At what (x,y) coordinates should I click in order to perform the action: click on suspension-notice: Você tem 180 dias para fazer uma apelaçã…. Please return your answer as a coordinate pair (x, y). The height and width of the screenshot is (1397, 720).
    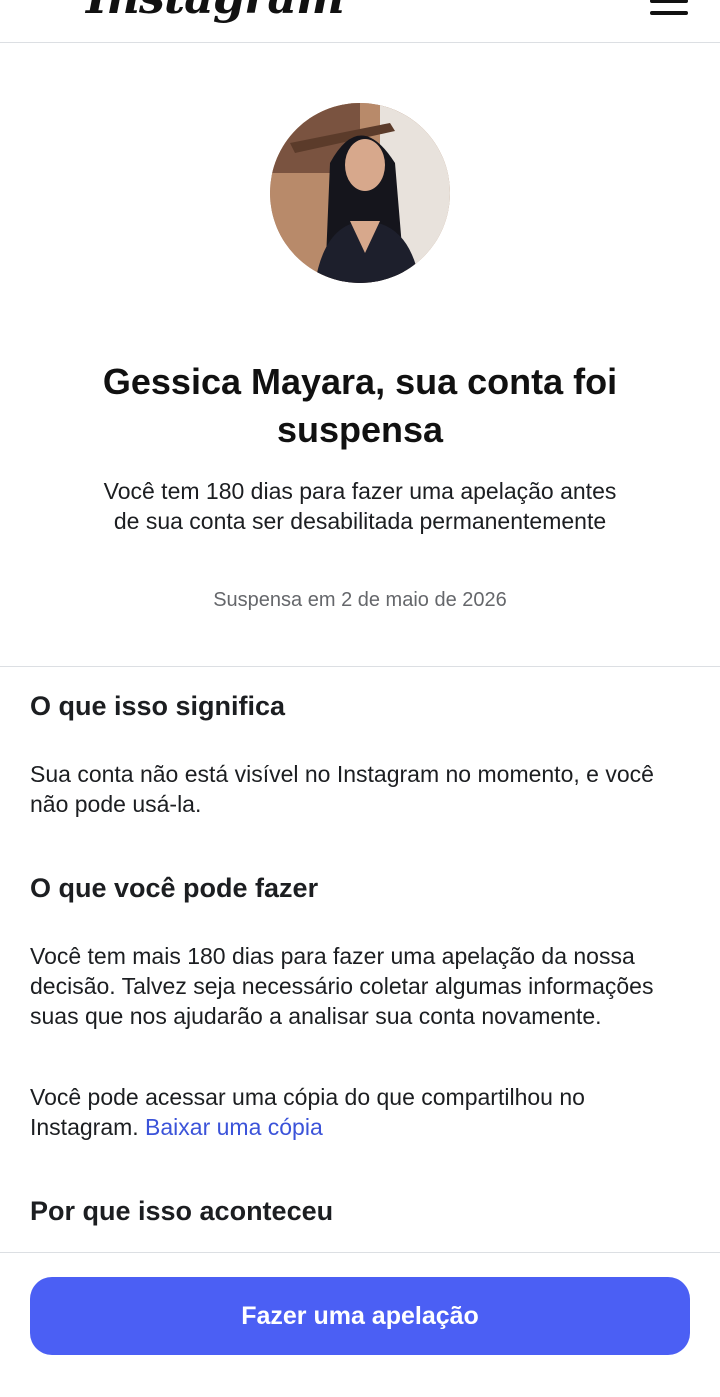
    Looking at the image, I should click on (360, 506).